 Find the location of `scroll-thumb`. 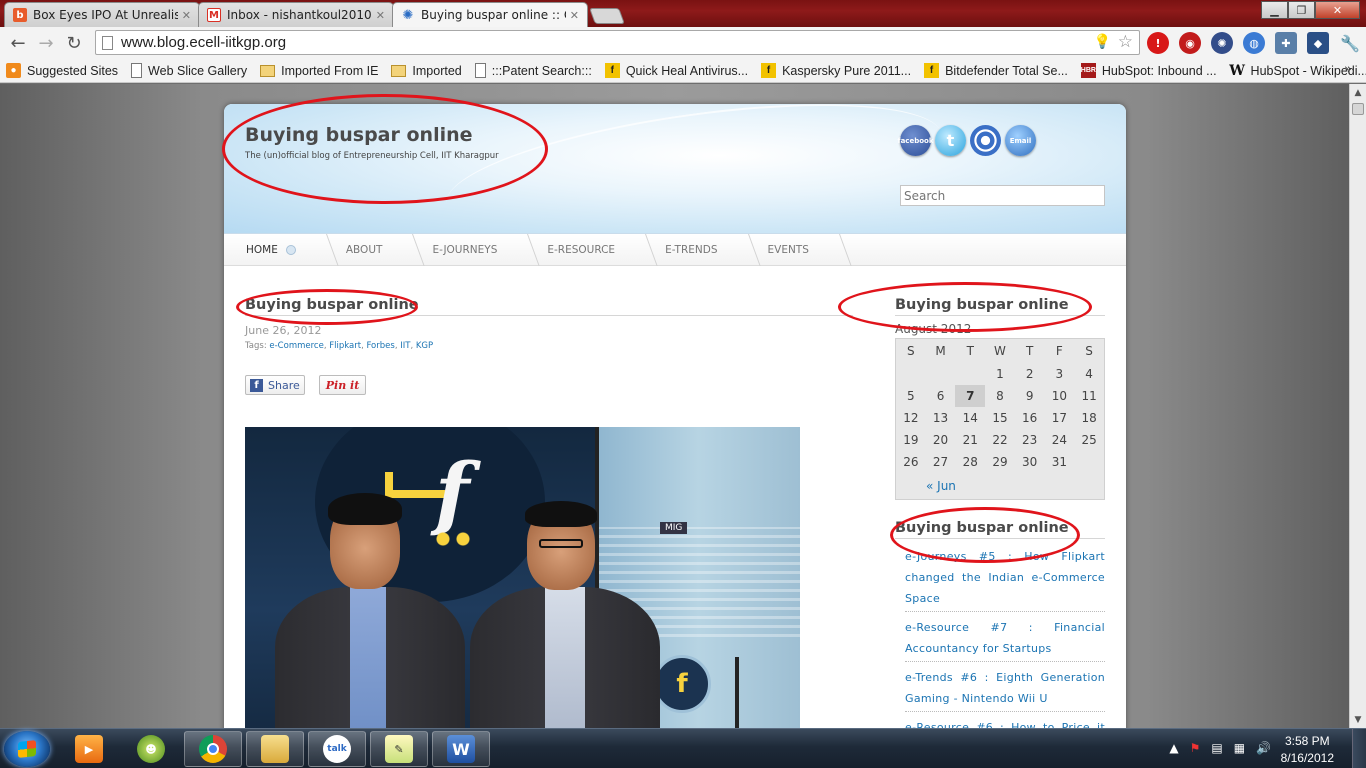

scroll-thumb is located at coordinates (1358, 109).